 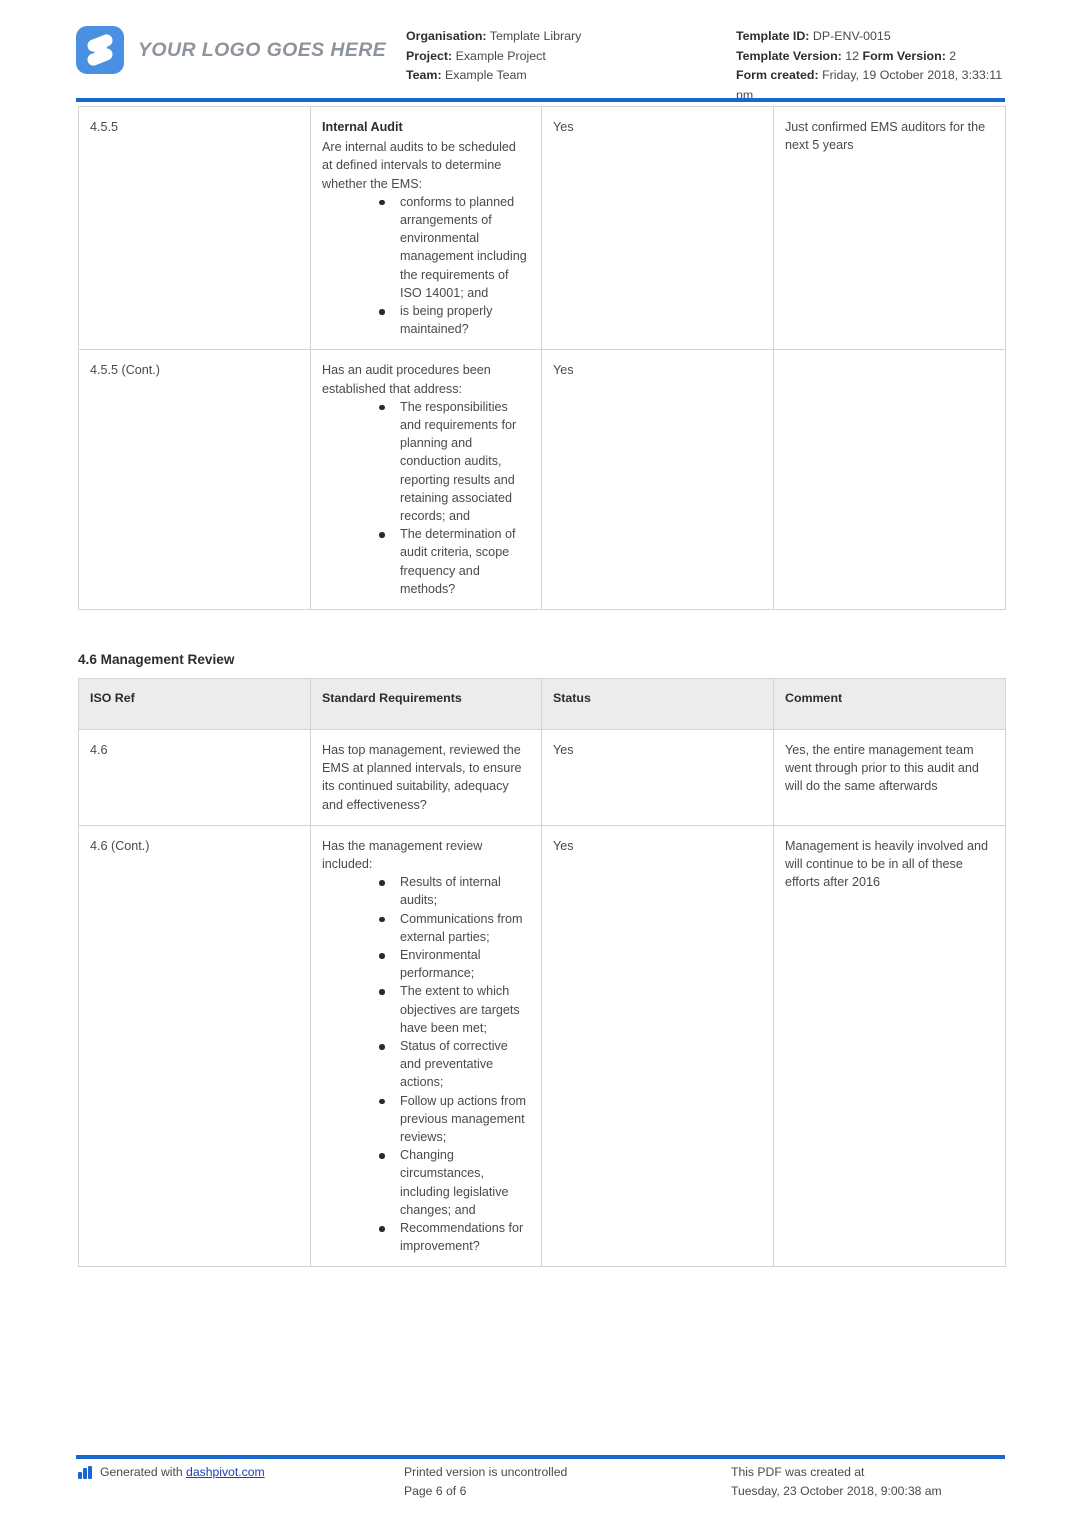 I want to click on company-logo-icon, so click(x=100, y=50).